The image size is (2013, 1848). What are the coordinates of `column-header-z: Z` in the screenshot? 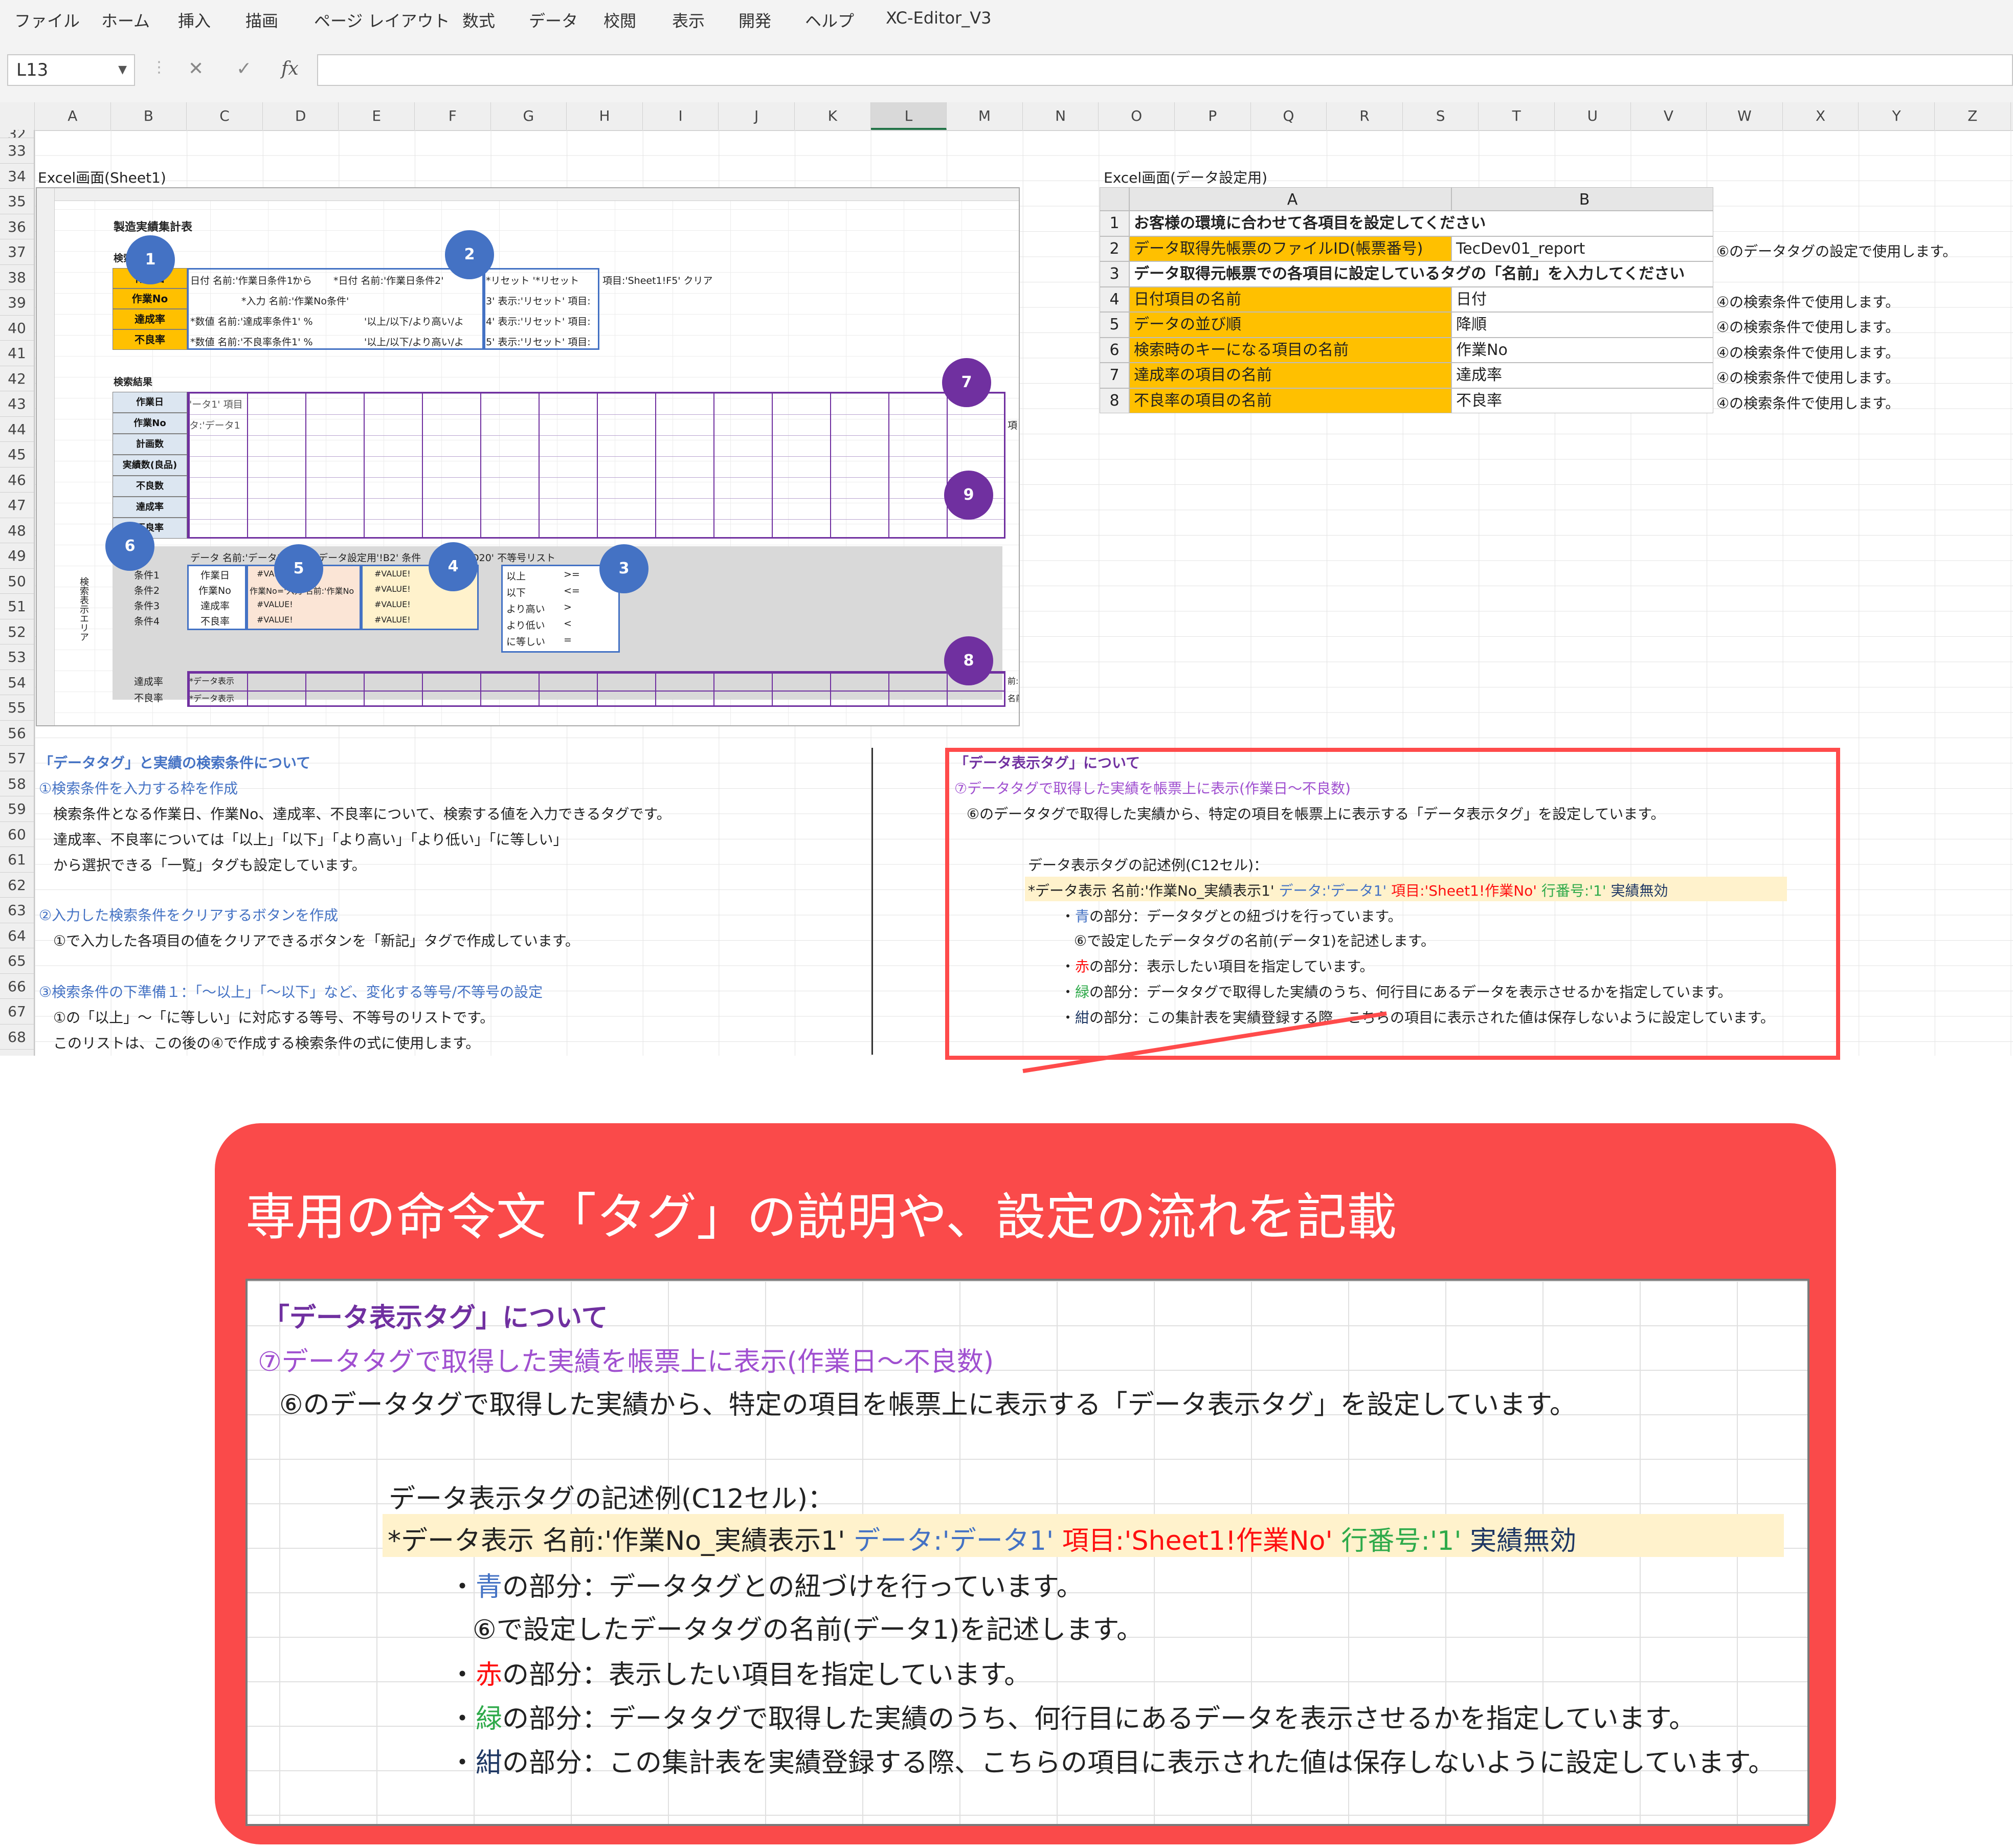 It's located at (1973, 116).